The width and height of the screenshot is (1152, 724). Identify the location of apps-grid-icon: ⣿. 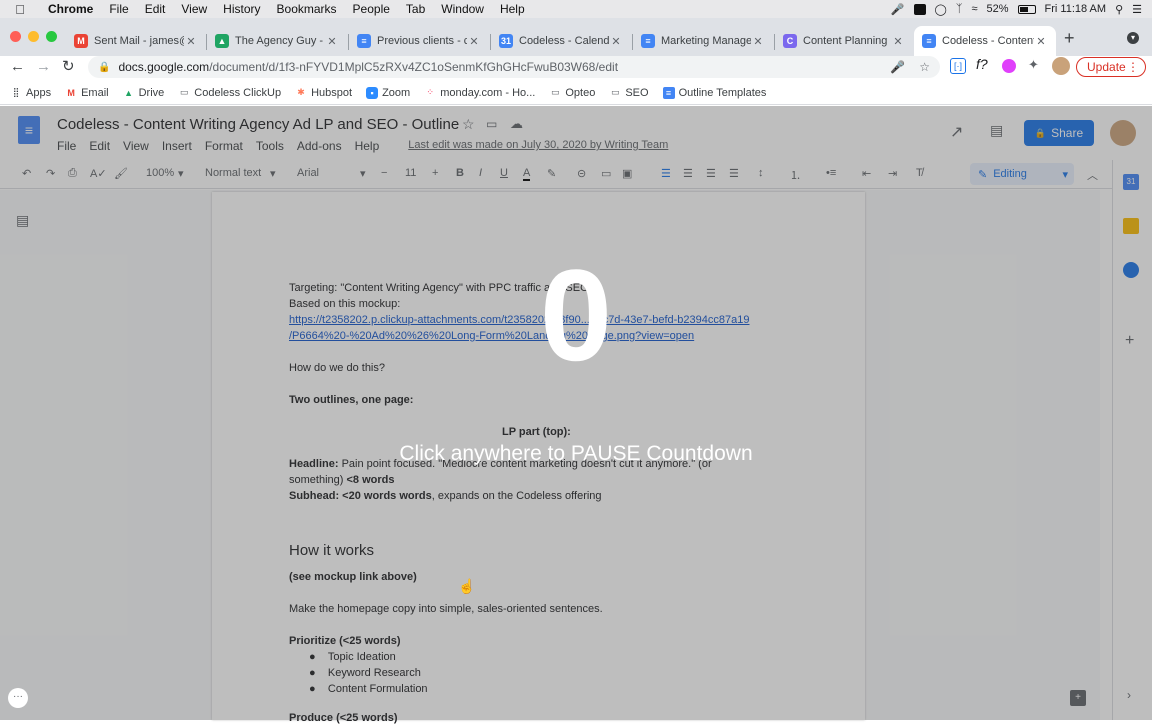
(16, 92).